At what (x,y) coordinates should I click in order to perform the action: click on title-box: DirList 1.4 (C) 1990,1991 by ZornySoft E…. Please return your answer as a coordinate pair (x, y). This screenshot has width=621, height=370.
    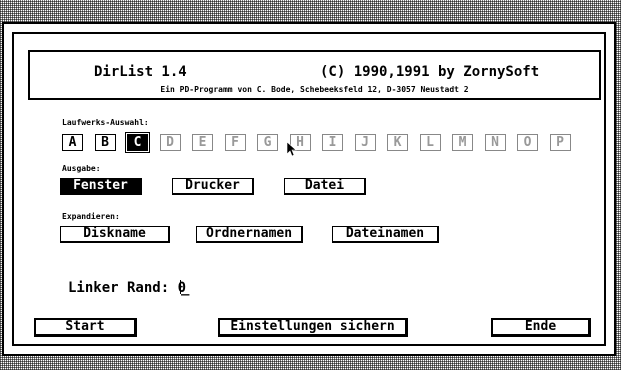
    Looking at the image, I should click on (314, 75).